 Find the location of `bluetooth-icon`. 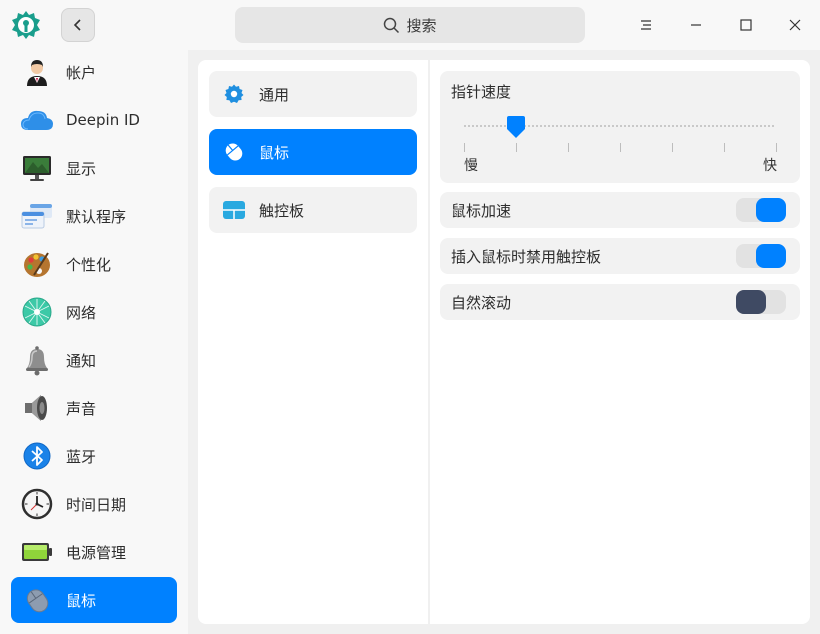

bluetooth-icon is located at coordinates (37, 456).